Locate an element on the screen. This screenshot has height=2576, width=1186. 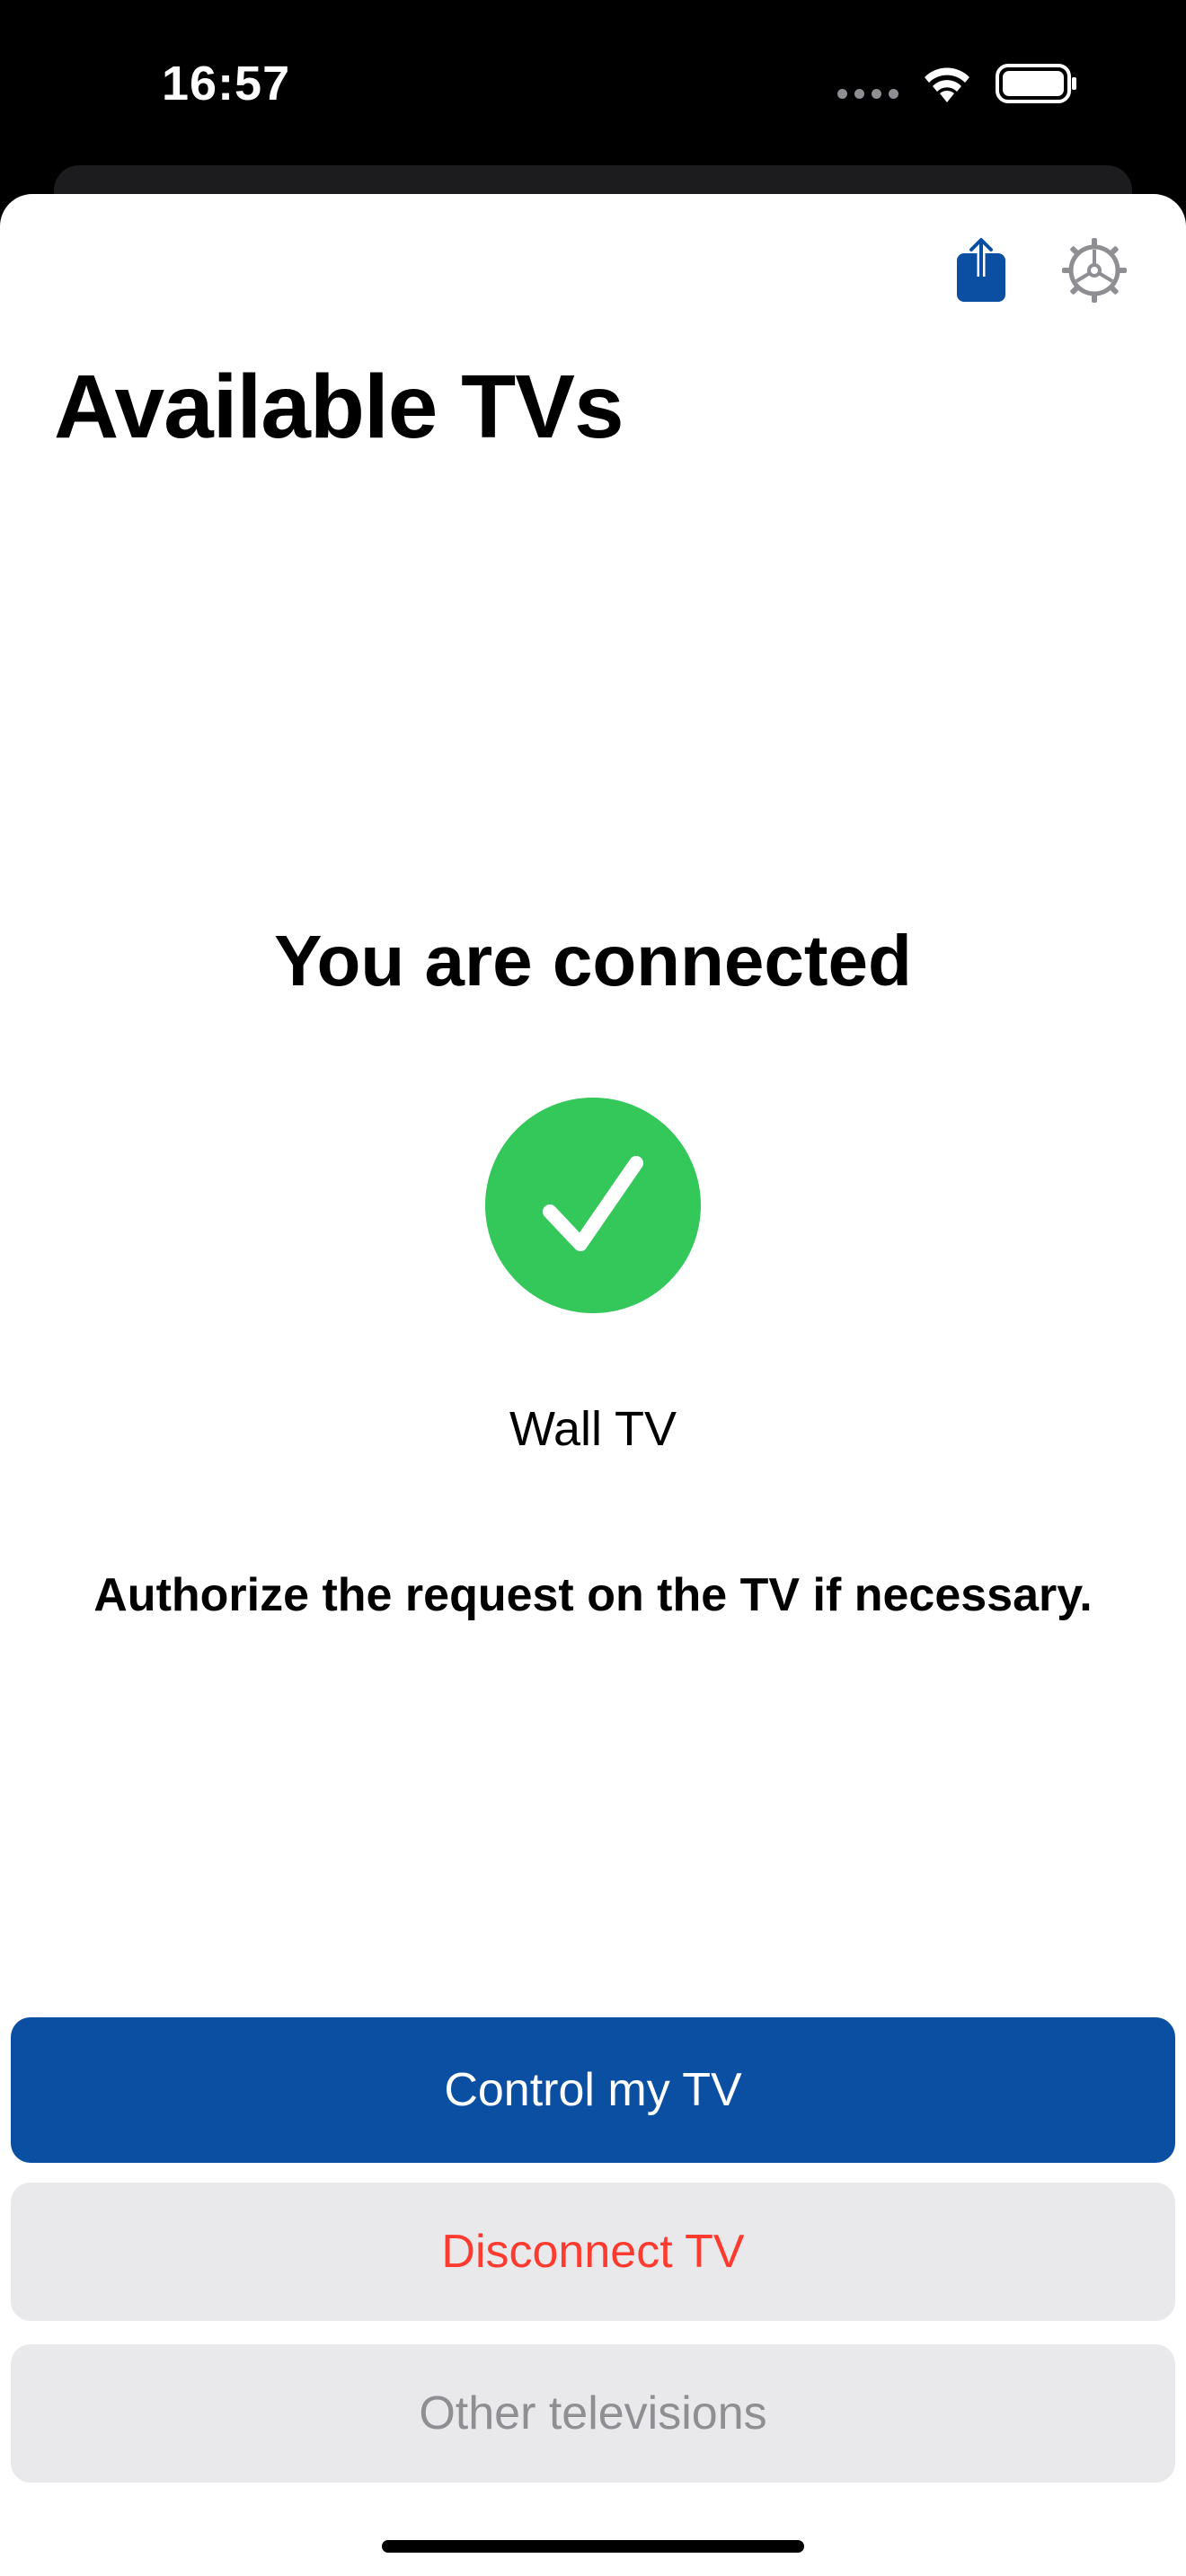
cellular-dots-icon is located at coordinates (867, 93).